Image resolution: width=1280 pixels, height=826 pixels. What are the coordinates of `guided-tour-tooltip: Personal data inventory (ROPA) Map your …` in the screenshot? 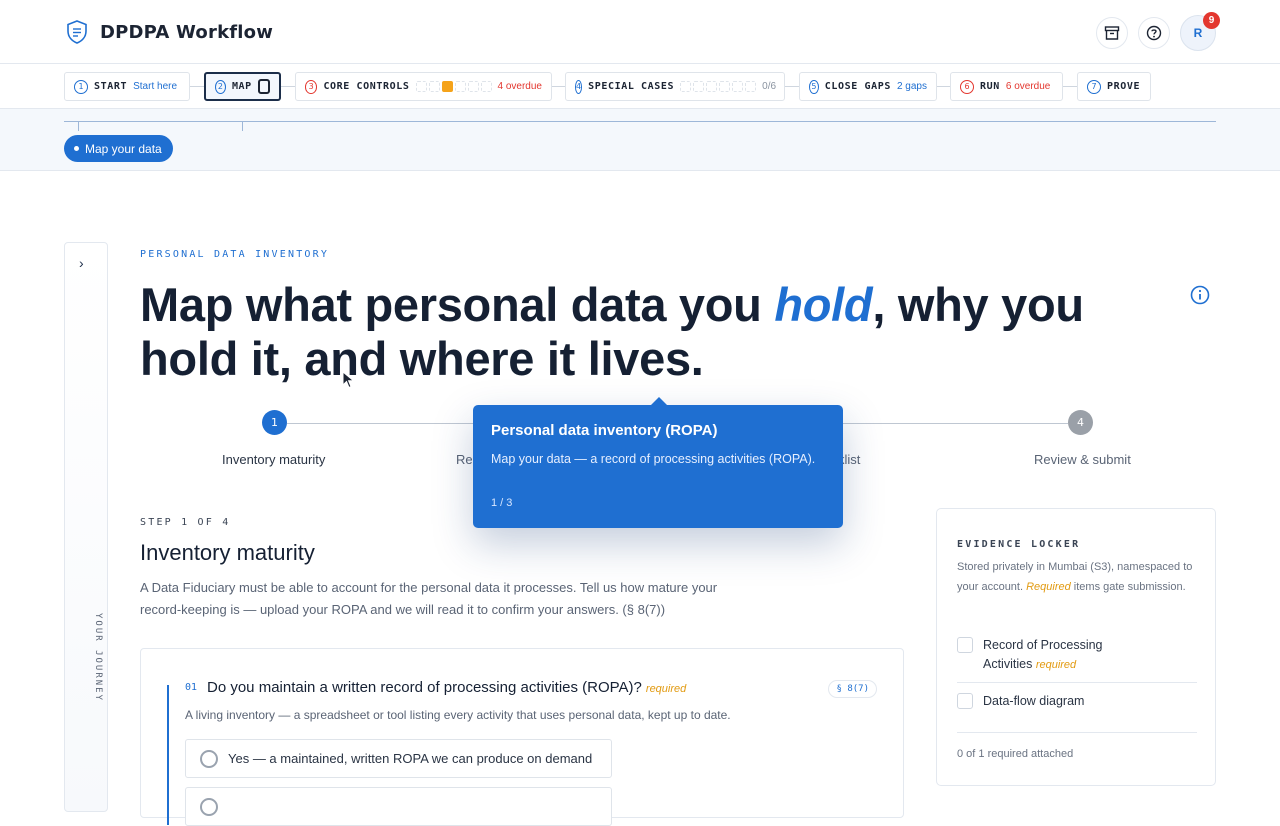 It's located at (658, 462).